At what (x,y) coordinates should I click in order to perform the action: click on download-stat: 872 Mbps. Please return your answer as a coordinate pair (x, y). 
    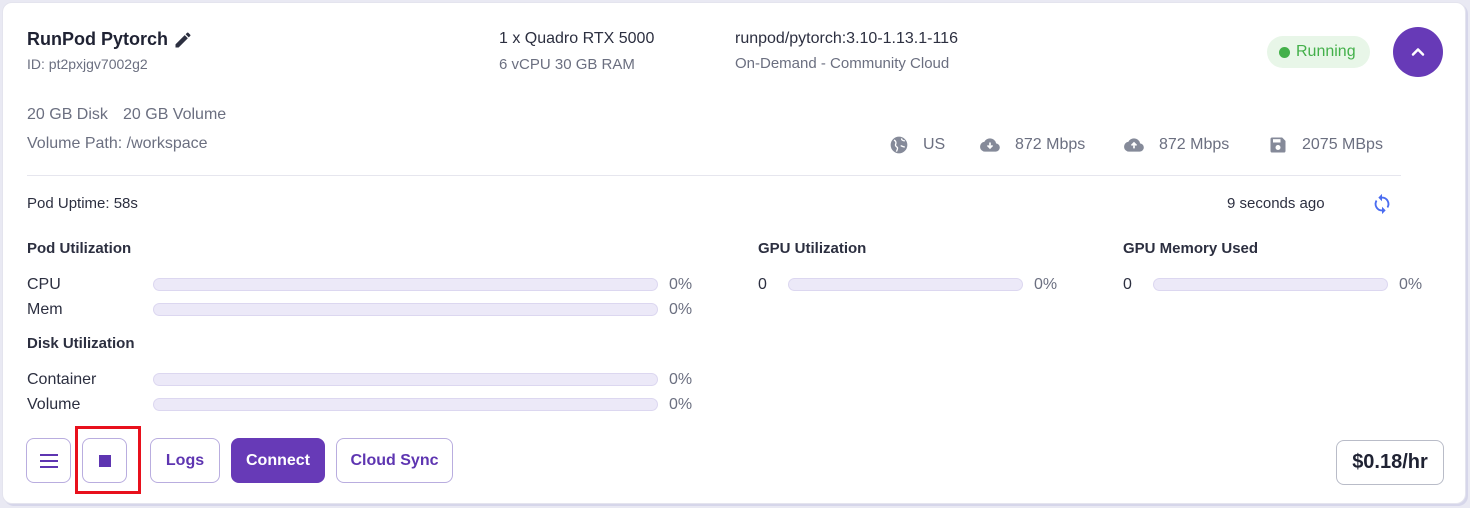
    Looking at the image, I should click on (1032, 145).